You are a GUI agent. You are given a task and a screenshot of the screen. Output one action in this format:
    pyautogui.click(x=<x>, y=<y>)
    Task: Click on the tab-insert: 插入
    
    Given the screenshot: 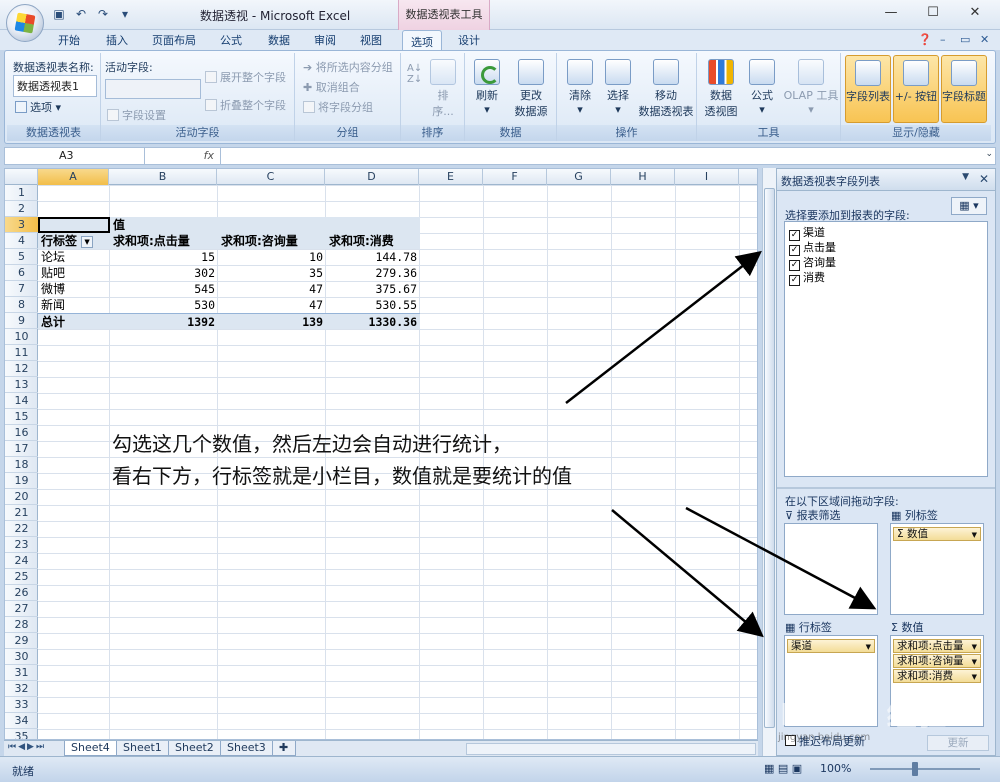 What is the action you would take?
    pyautogui.click(x=117, y=40)
    